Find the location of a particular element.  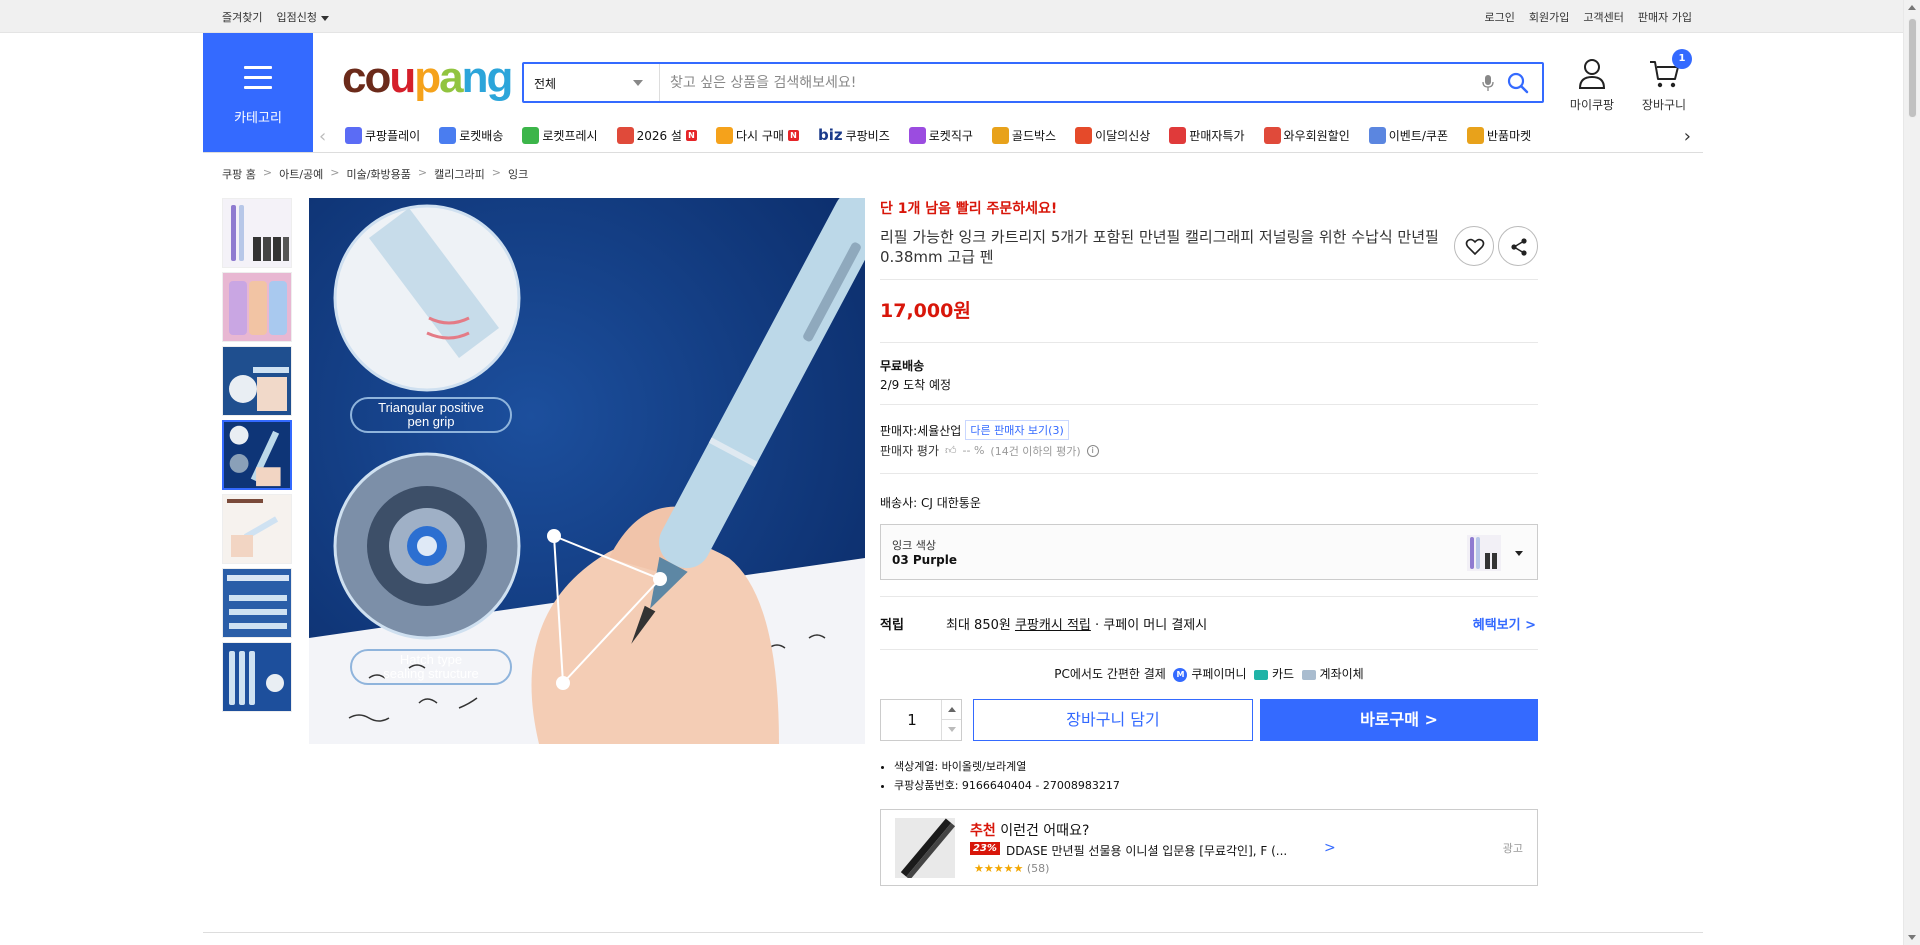

wishlist-button is located at coordinates (1474, 246).